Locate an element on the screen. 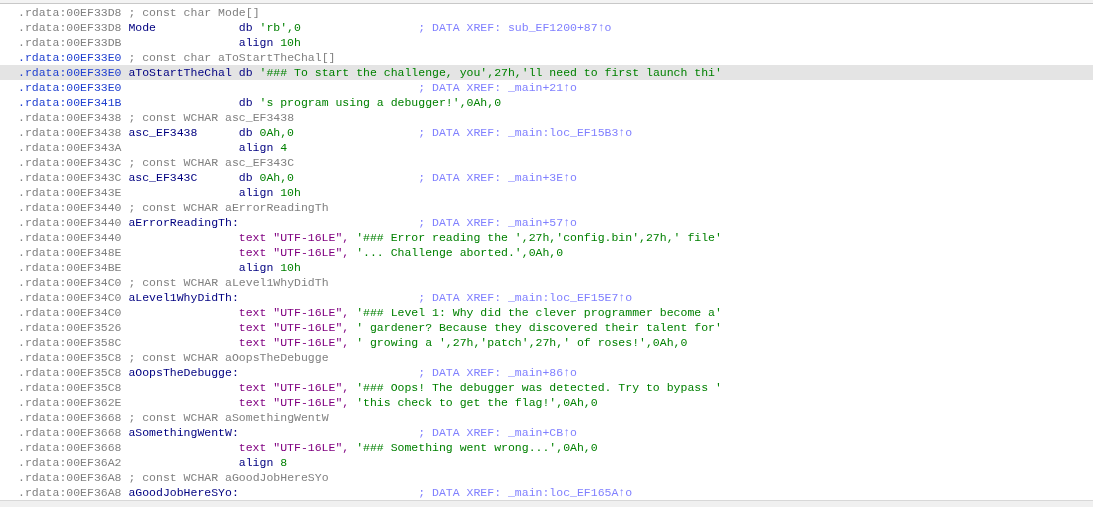 The width and height of the screenshot is (1093, 507). listing-line: .rdata:00EF3438 asc_EF3438 db 0Ah,0 ; DATA XREF: _main:loc_EF15B3↑o is located at coordinates (546, 132).